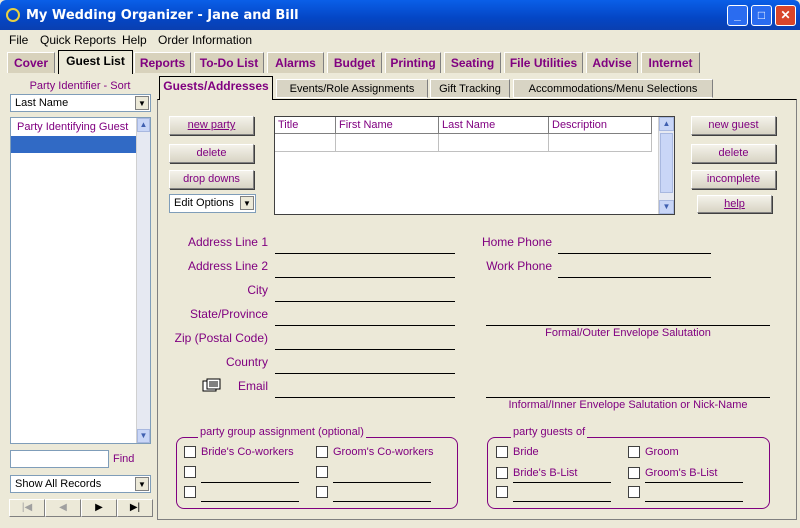 The height and width of the screenshot is (528, 800). I want to click on edit-options-select: Edit Options ▼, so click(212, 203).